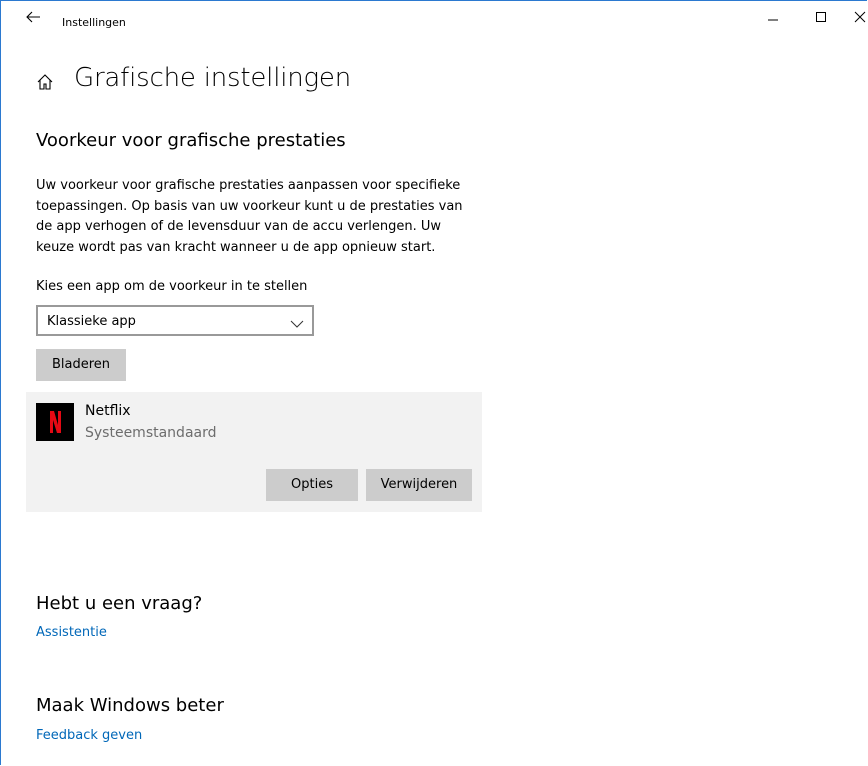 This screenshot has height=766, width=868. I want to click on page-title: Grafische instellingen, so click(212, 78).